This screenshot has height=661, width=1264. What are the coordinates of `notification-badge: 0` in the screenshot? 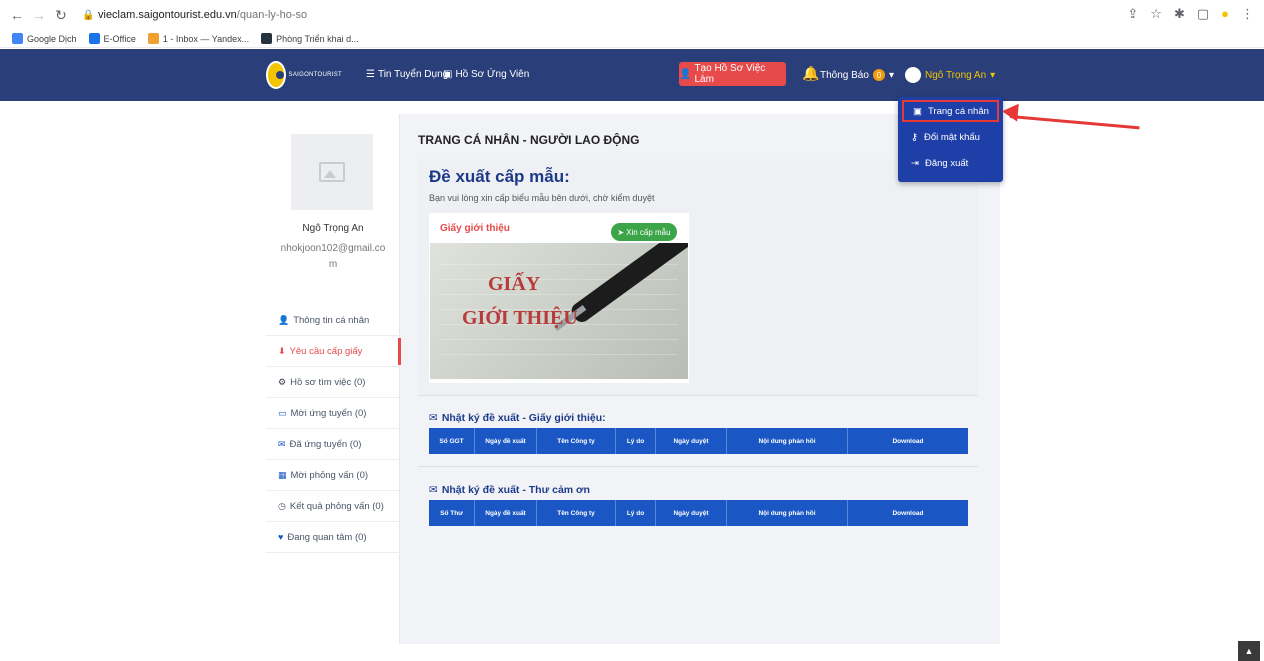 It's located at (878, 75).